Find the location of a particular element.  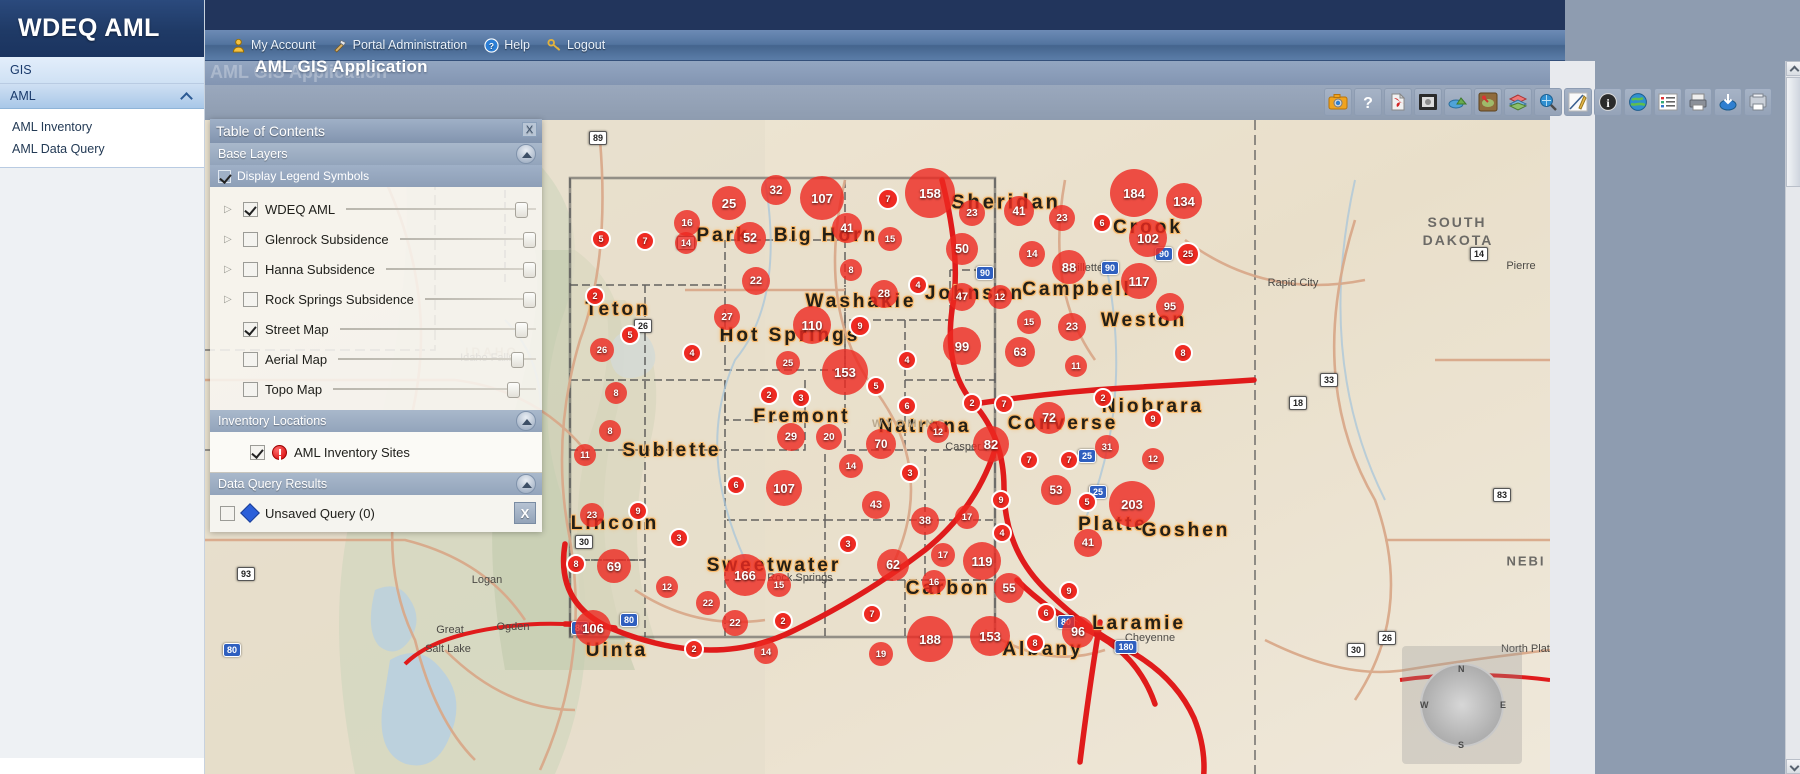

inventory-site-marker: 117 is located at coordinates (1139, 281).